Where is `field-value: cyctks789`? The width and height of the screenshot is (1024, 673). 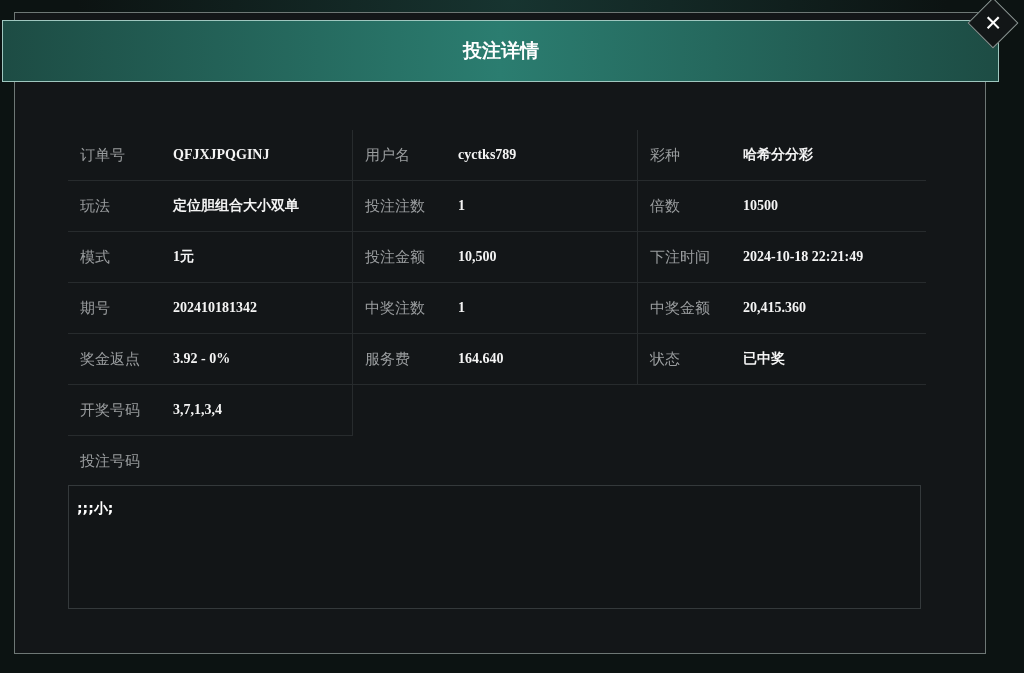
field-value: cyctks789 is located at coordinates (487, 155).